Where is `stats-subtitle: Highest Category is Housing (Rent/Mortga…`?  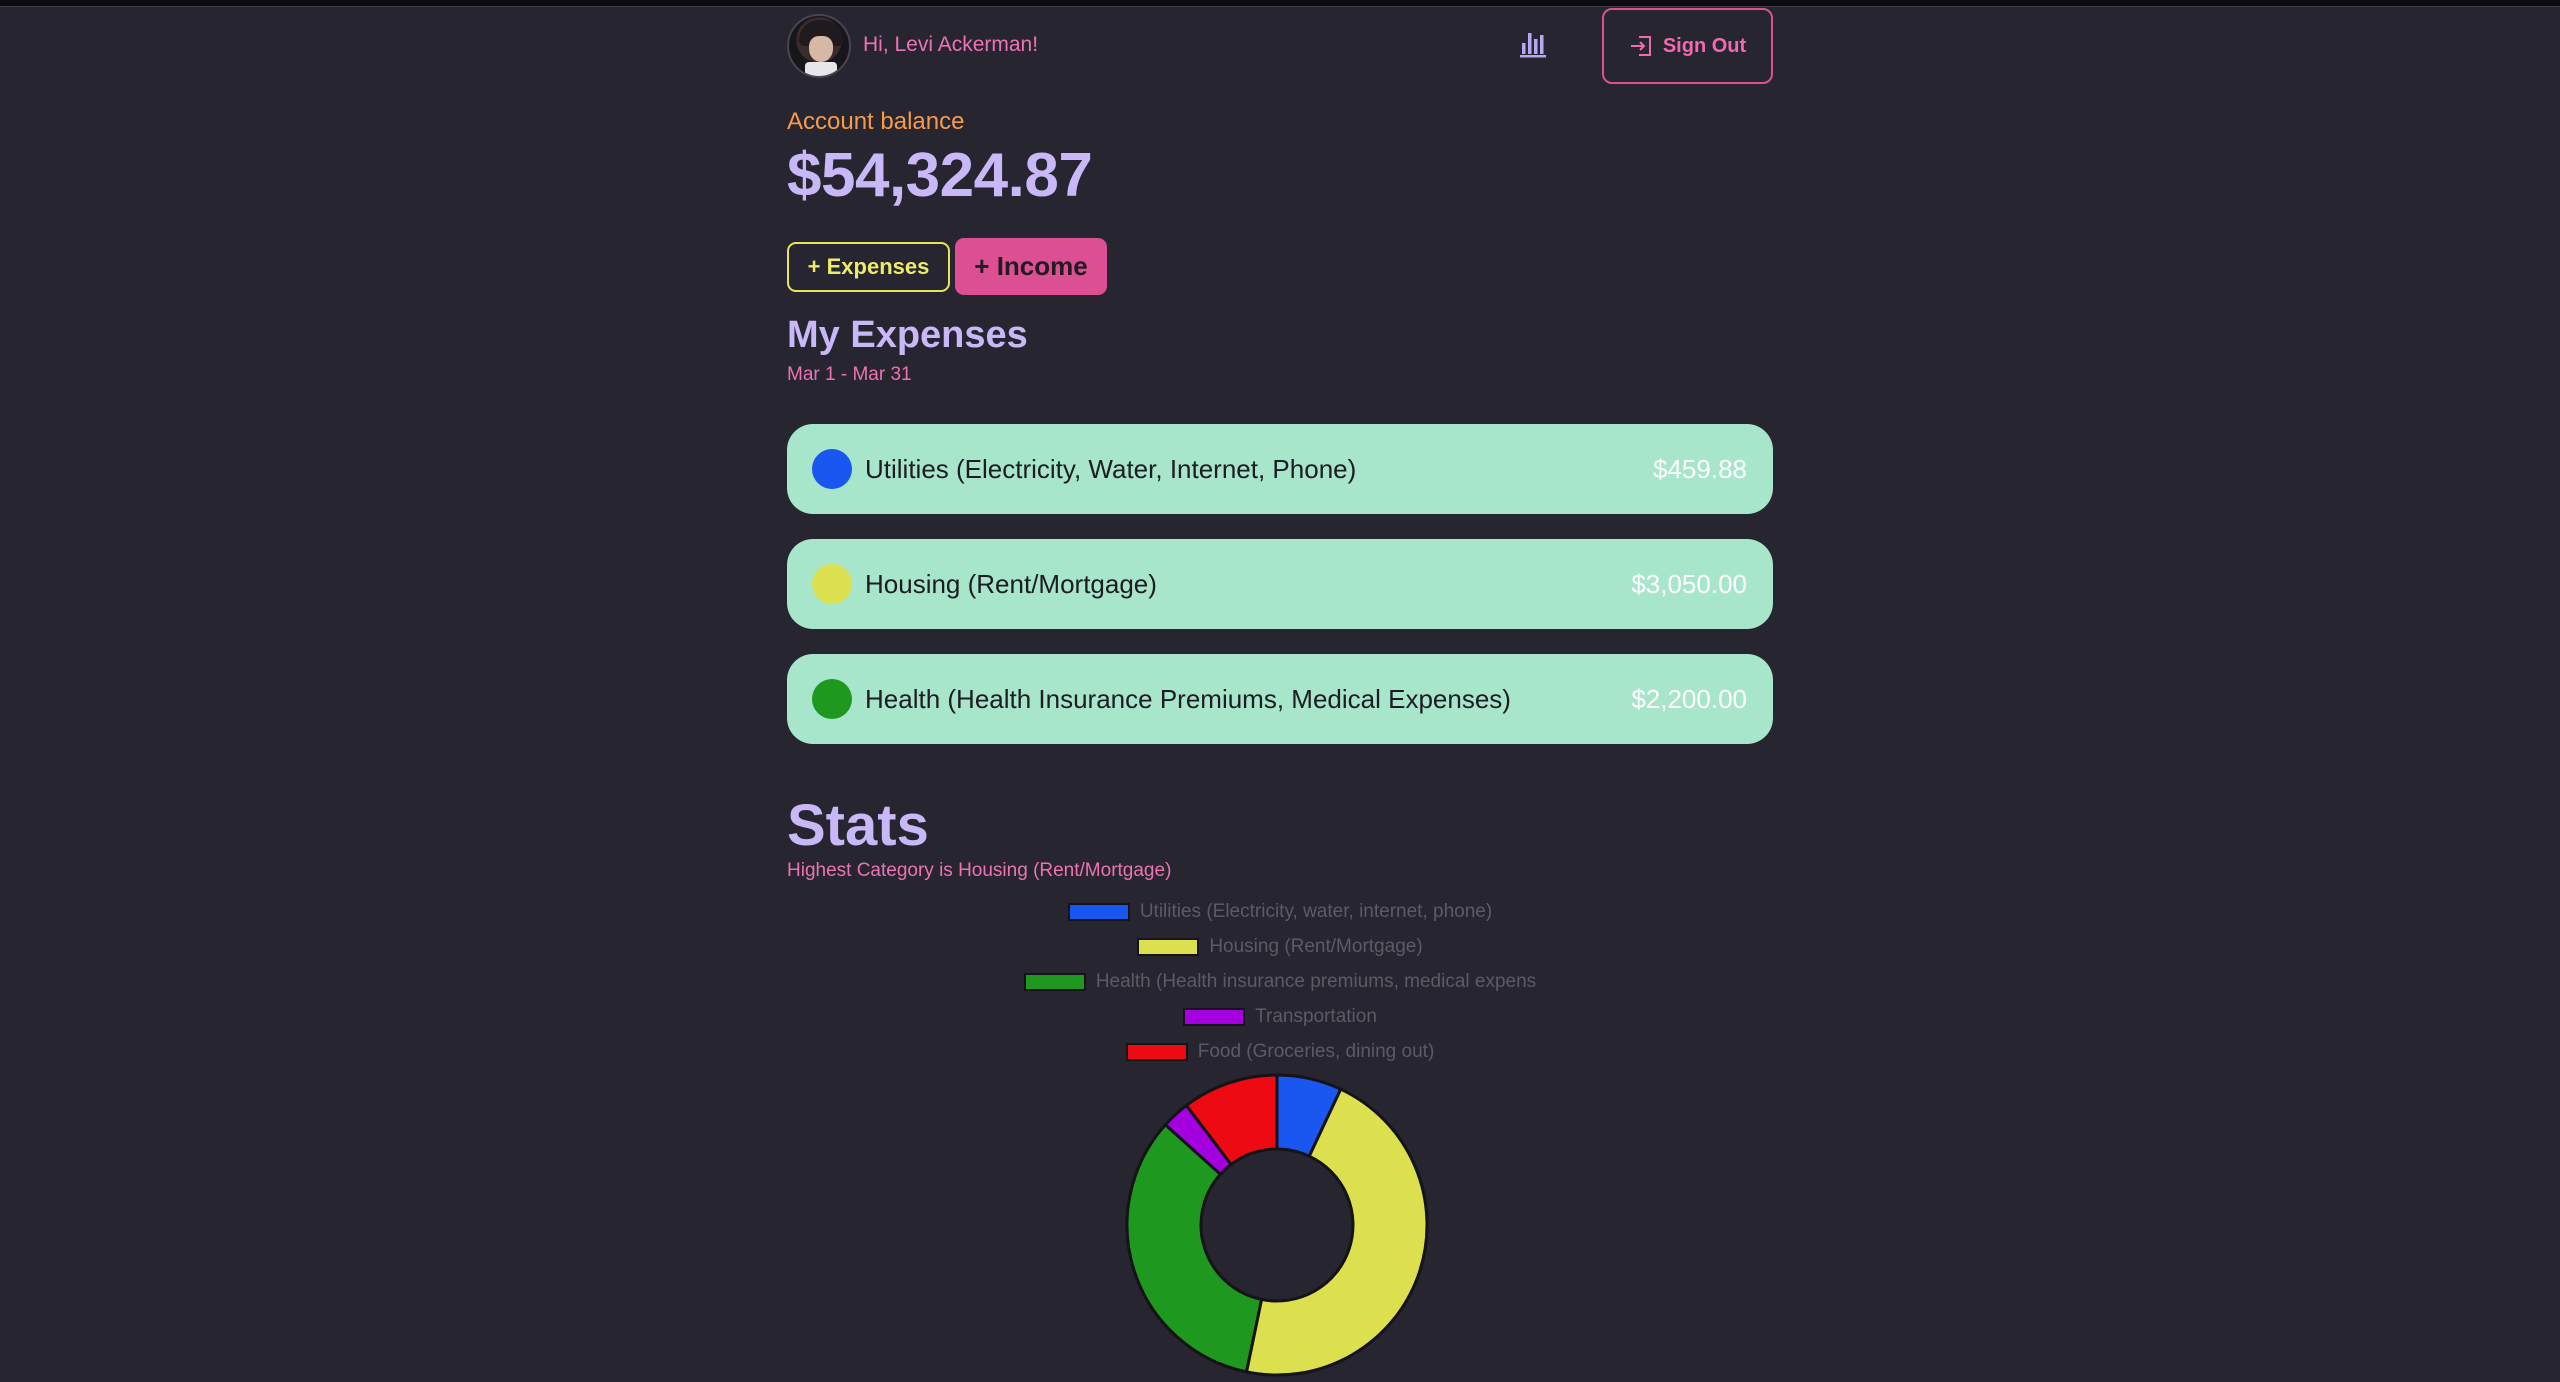 stats-subtitle: Highest Category is Housing (Rent/Mortga… is located at coordinates (979, 870).